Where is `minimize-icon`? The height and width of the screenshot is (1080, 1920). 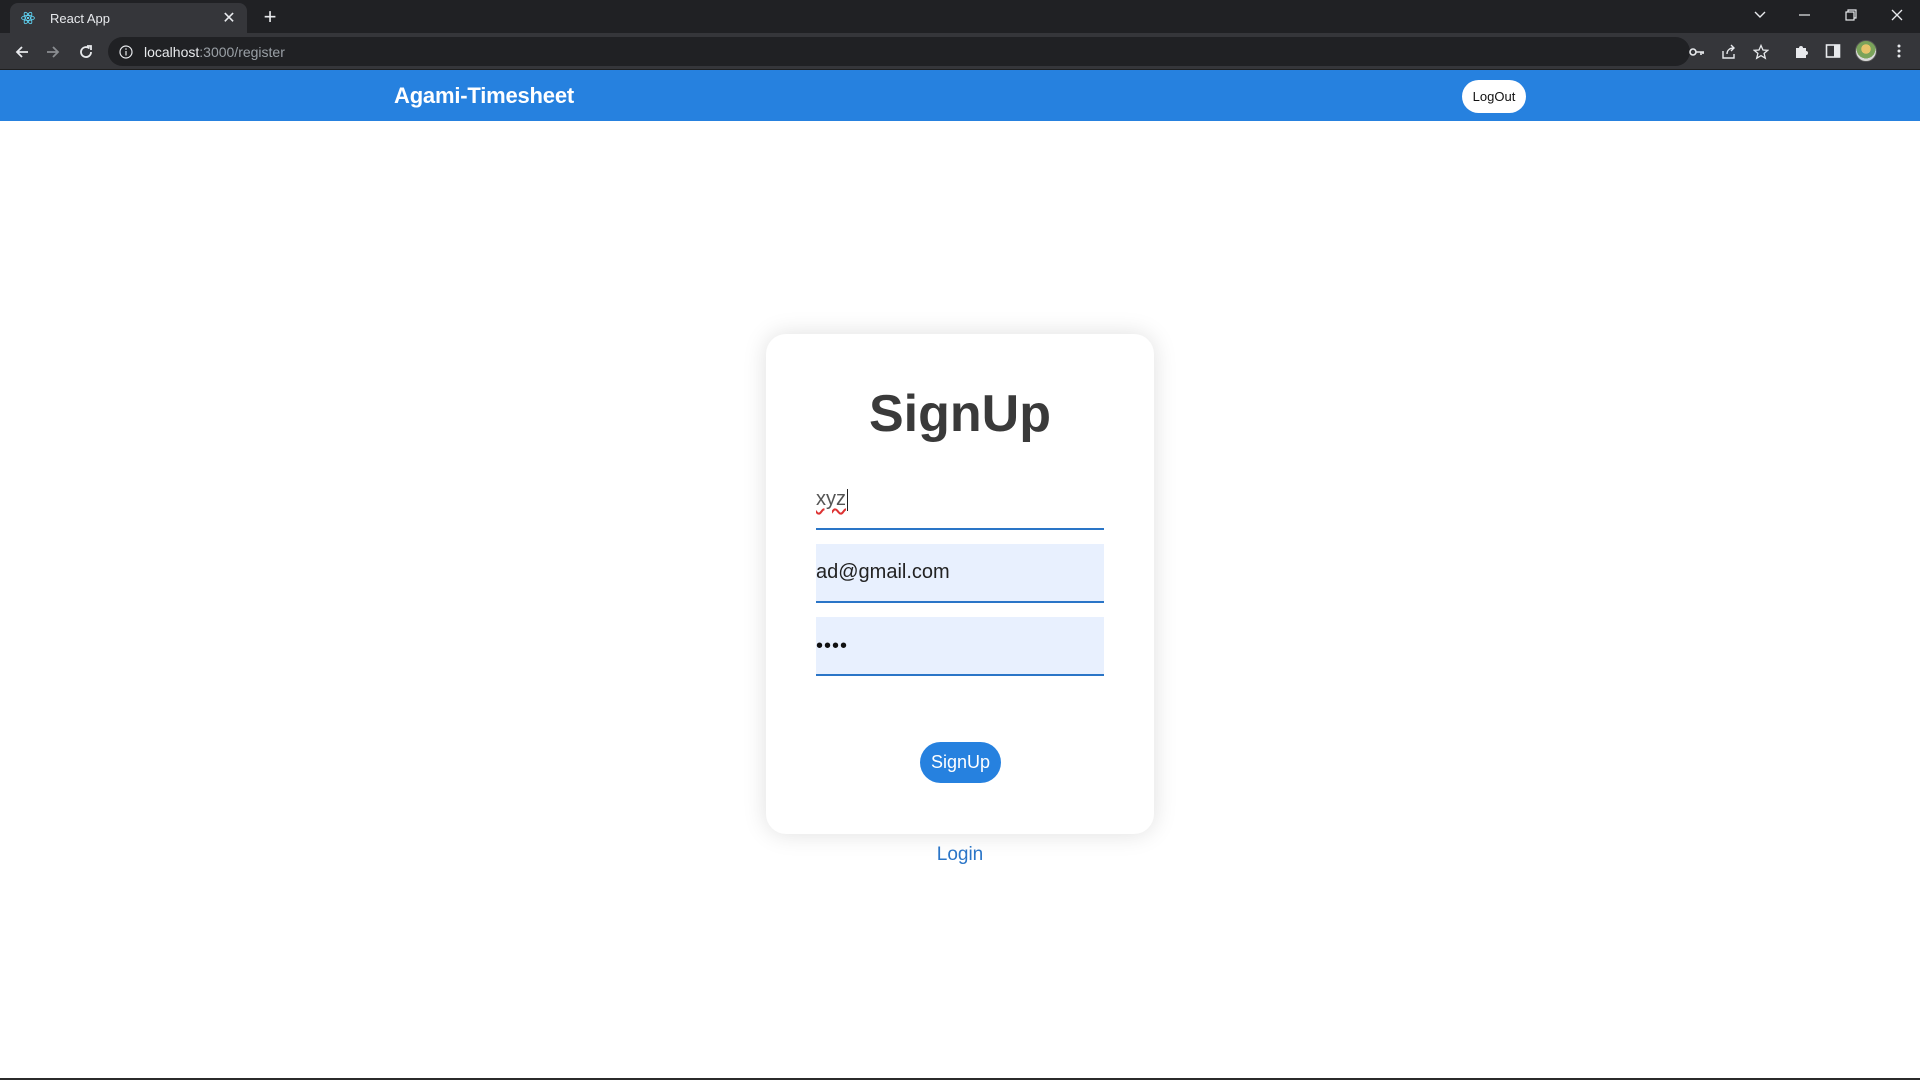
minimize-icon is located at coordinates (1805, 15).